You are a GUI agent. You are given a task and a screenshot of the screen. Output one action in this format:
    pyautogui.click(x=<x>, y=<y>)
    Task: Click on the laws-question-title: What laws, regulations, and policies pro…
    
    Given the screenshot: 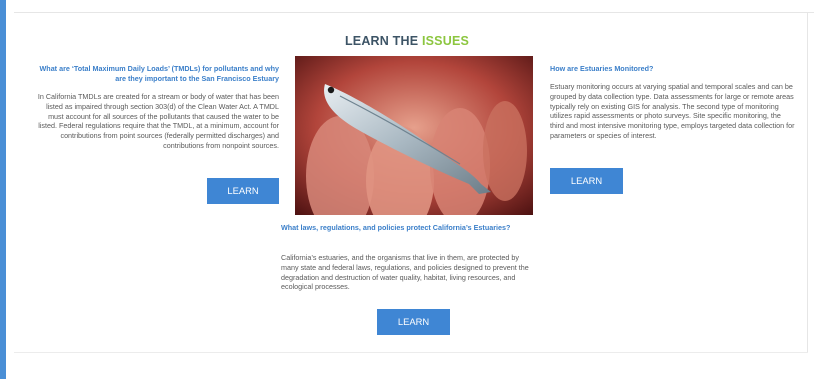 What is the action you would take?
    pyautogui.click(x=396, y=227)
    